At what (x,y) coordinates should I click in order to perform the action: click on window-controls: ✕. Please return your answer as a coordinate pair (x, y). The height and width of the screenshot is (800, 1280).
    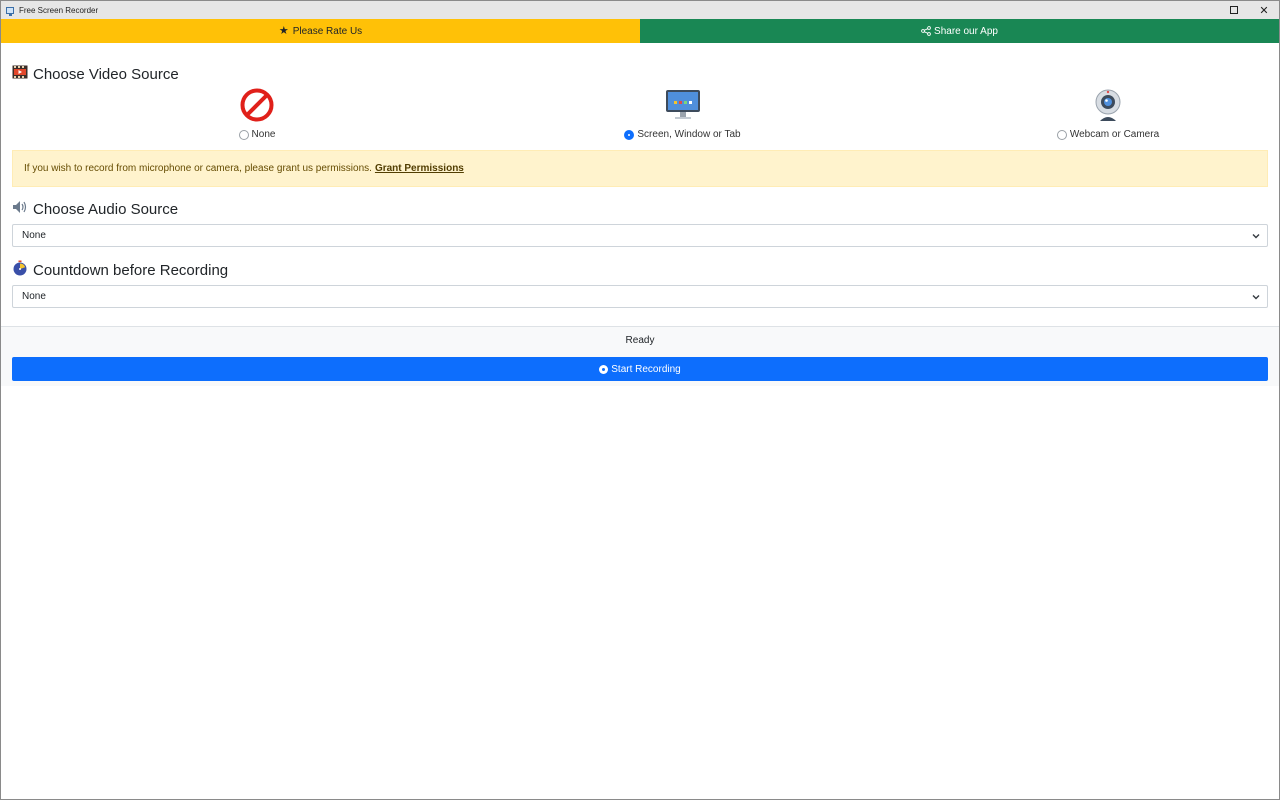
    Looking at the image, I should click on (1249, 10).